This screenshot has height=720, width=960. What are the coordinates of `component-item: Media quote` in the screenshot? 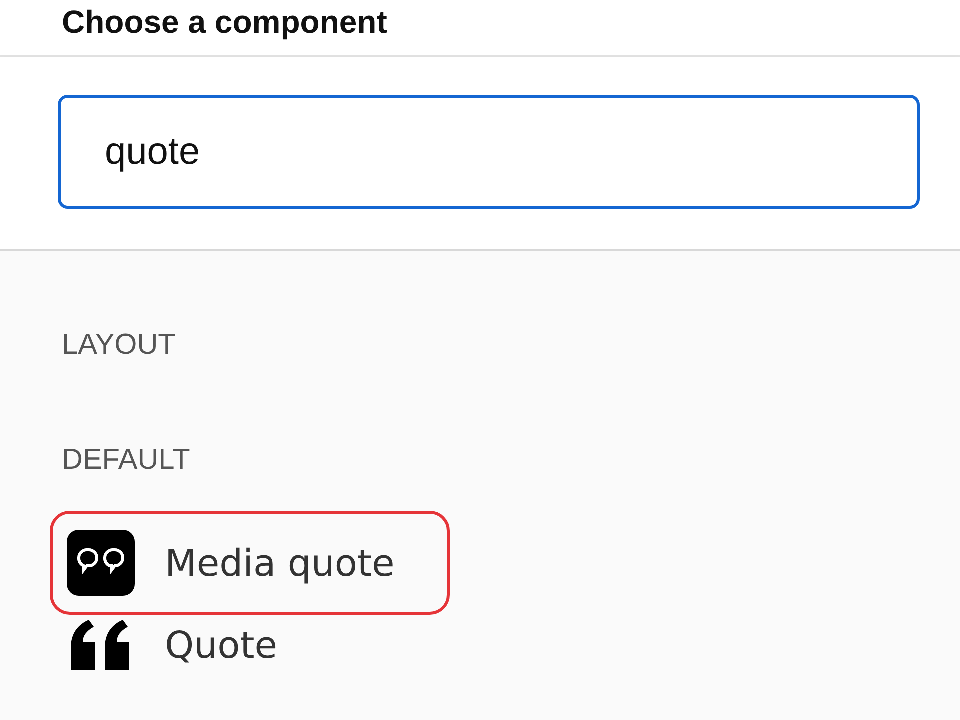 It's located at (250, 563).